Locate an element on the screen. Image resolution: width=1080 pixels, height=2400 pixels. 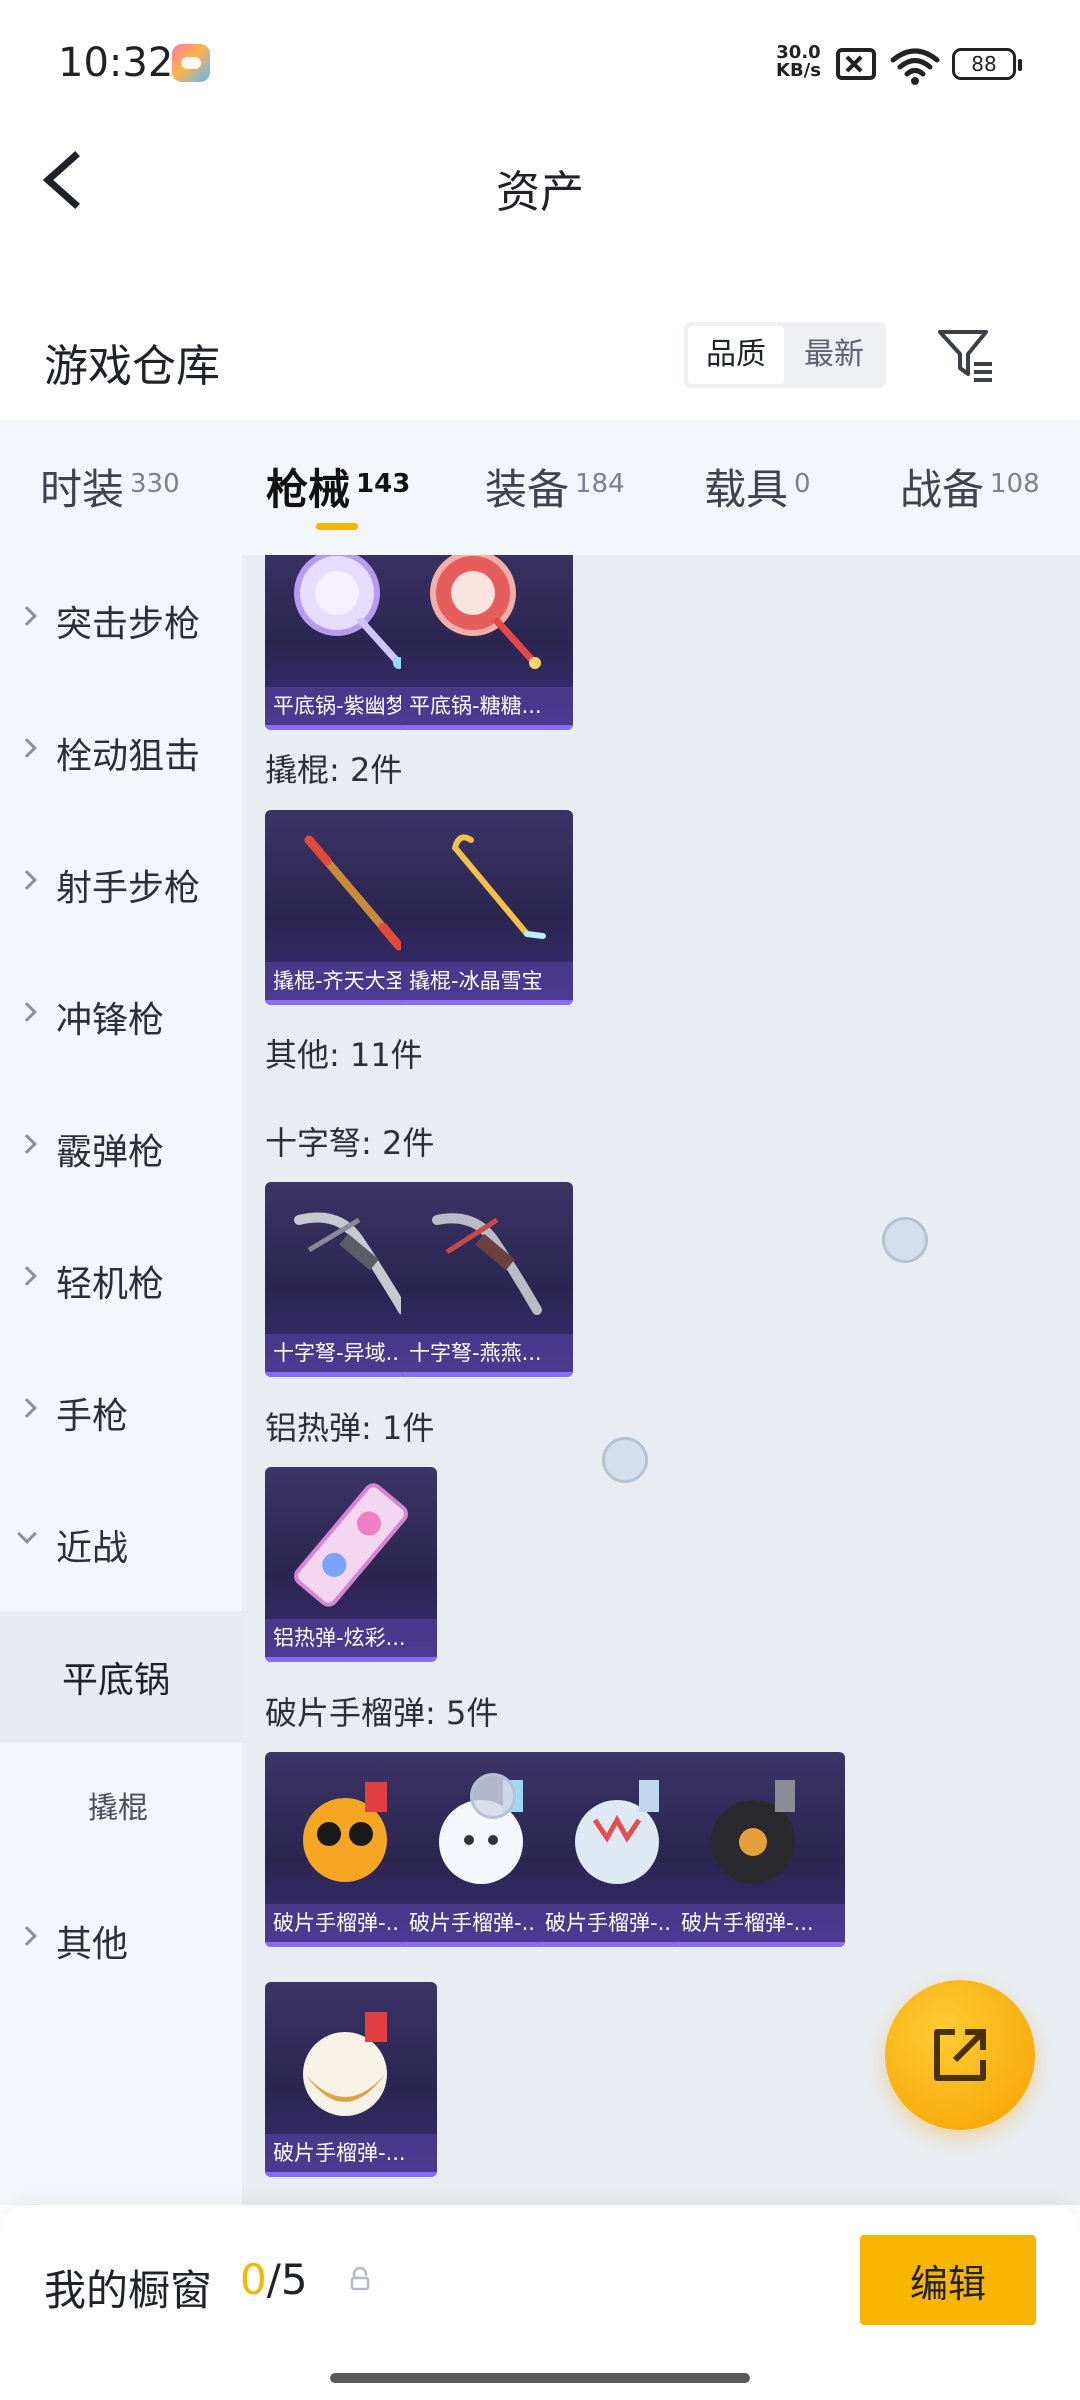
sidebar-item-label: 其他 is located at coordinates (92, 1944).